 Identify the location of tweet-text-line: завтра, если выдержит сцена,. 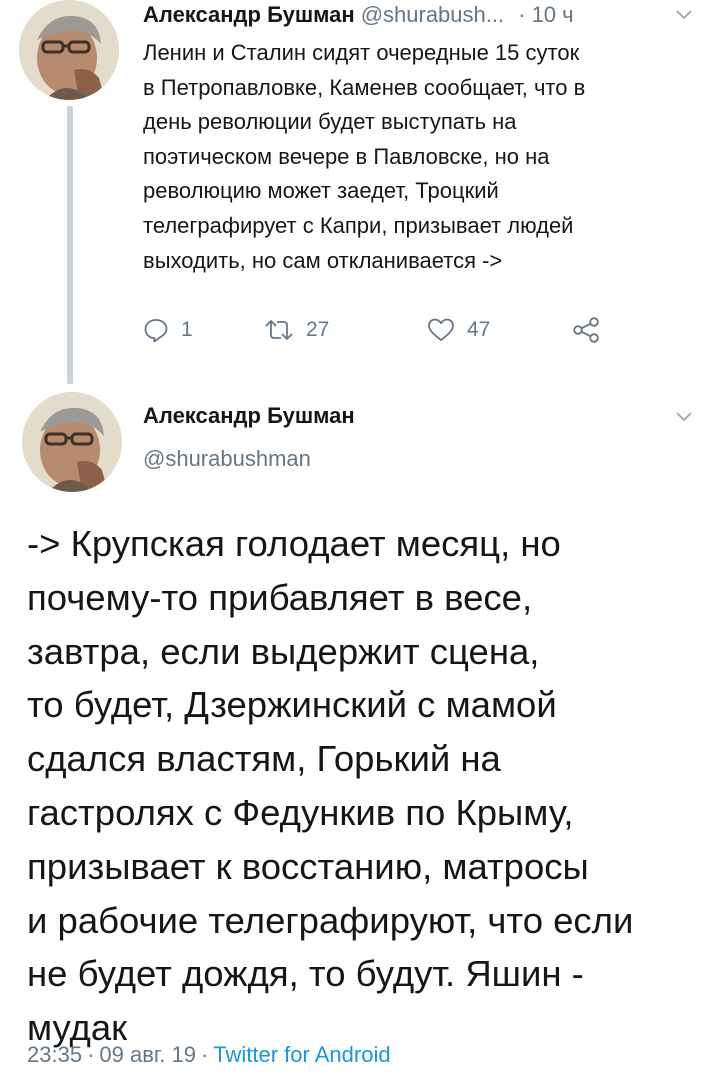
(283, 651).